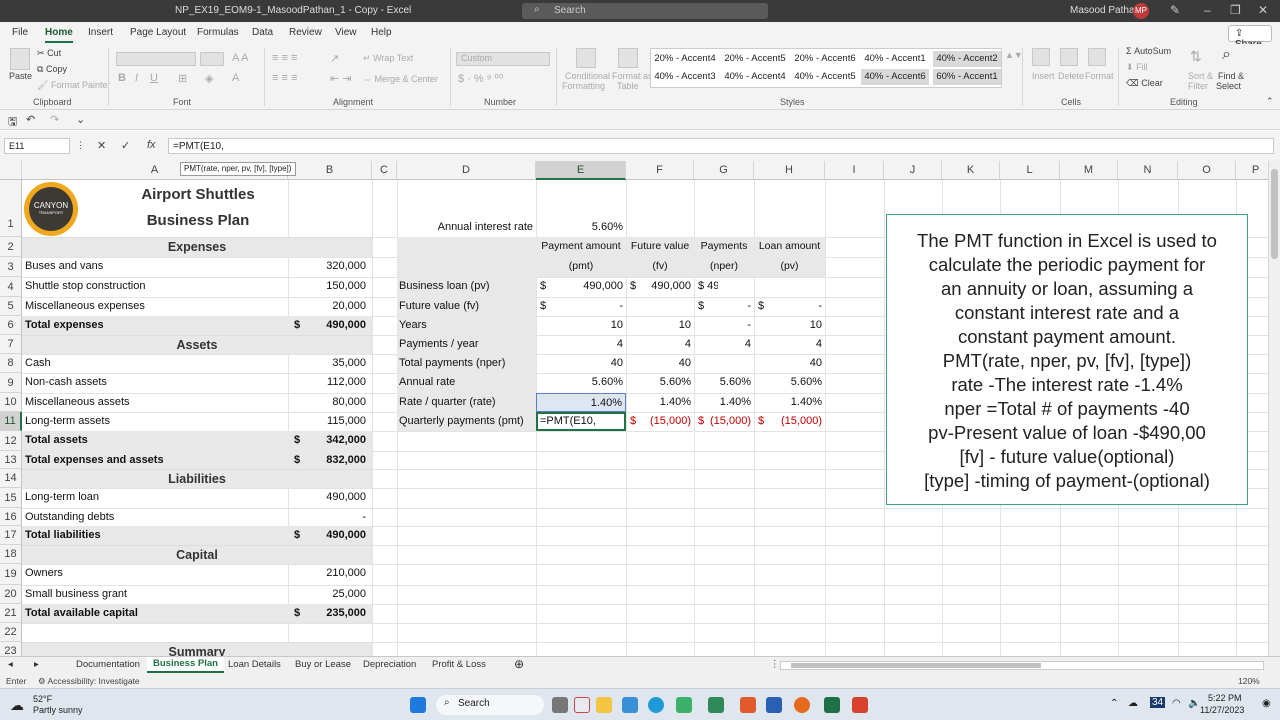  What do you see at coordinates (11, 632) in the screenshot?
I see `row-header-22: 22` at bounding box center [11, 632].